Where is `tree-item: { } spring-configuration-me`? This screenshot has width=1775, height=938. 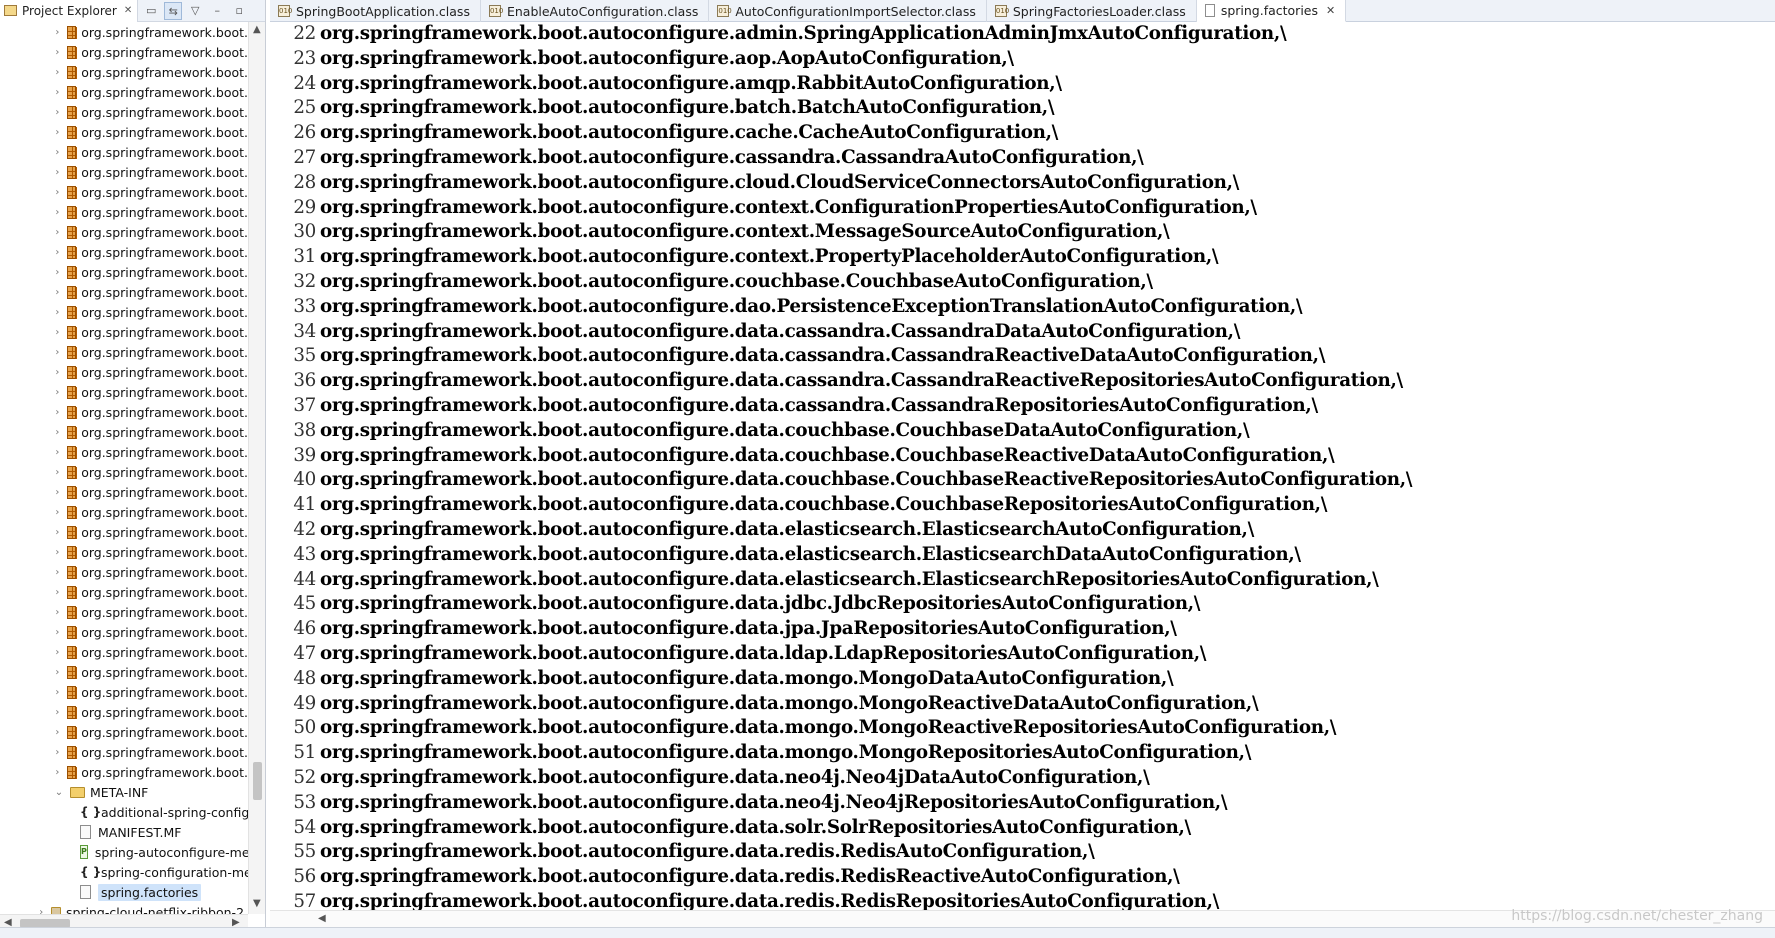 tree-item: { } spring-configuration-me is located at coordinates (124, 872).